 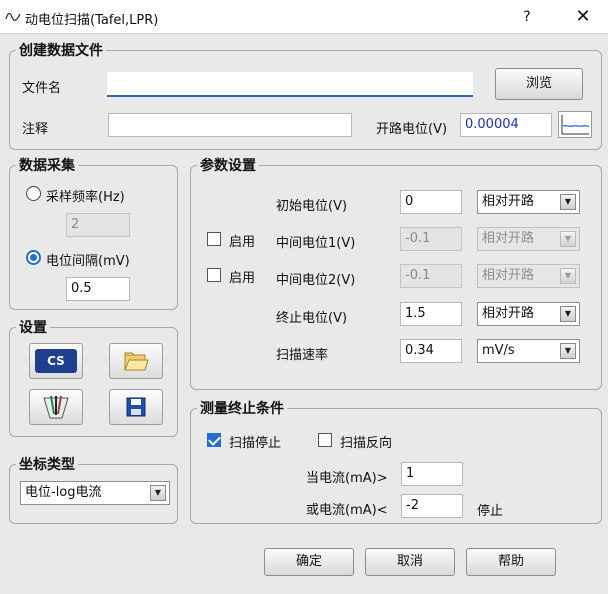 What do you see at coordinates (304, 17) in the screenshot?
I see `title-bar: 动电位扫描(Tafel,LPR) ? ✕` at bounding box center [304, 17].